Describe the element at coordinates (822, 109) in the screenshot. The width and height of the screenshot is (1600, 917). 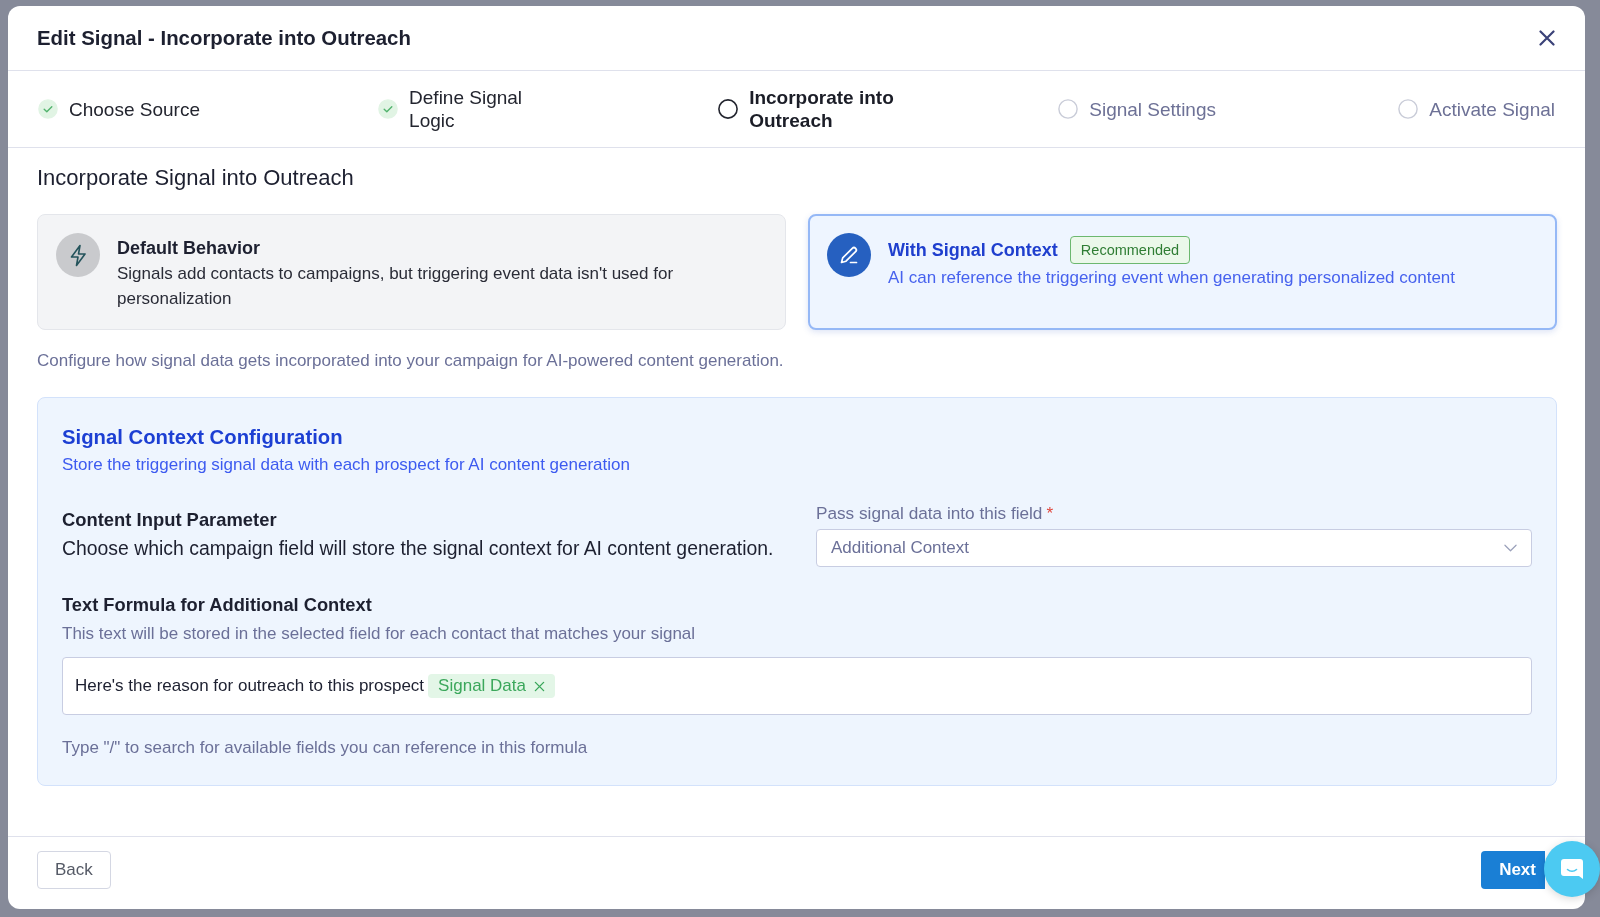
I see `step-label: Incorporate into Outreach` at that location.